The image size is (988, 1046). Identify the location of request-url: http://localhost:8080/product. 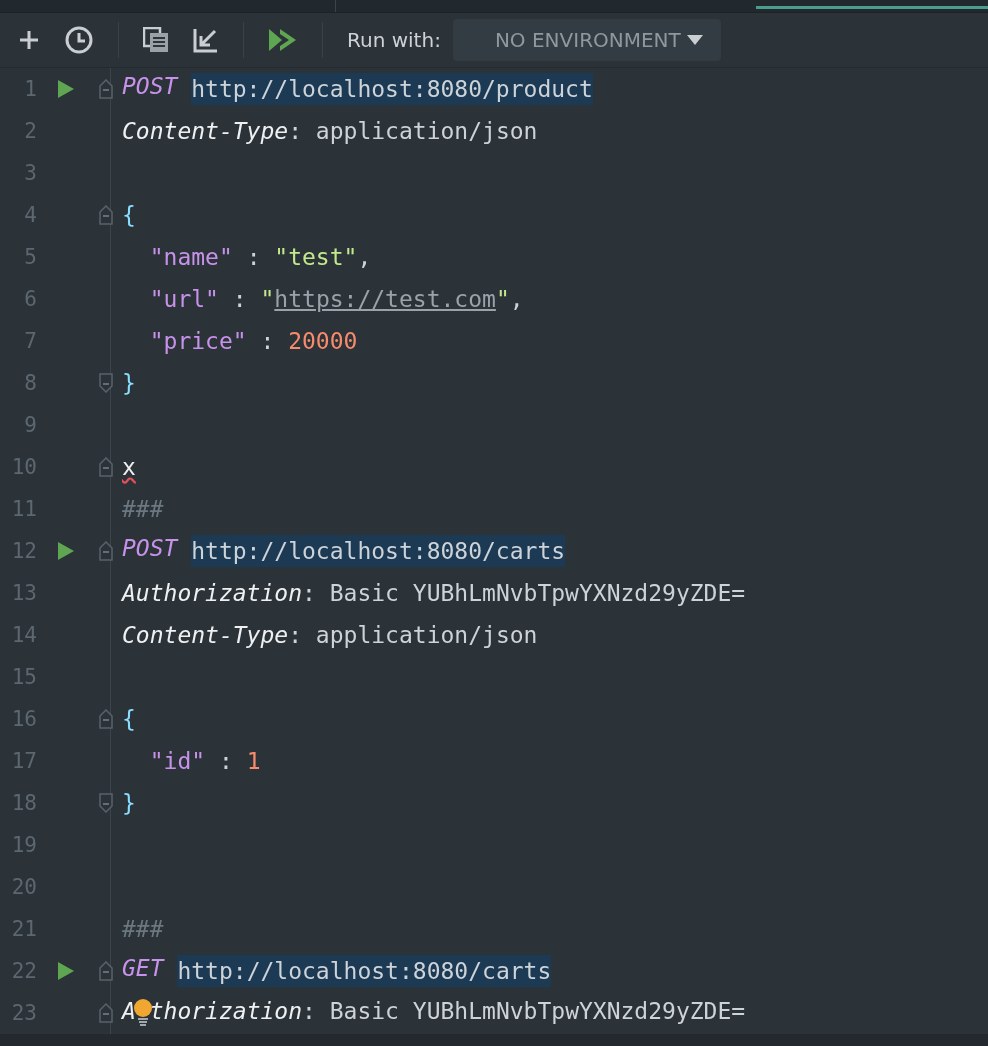
(392, 89).